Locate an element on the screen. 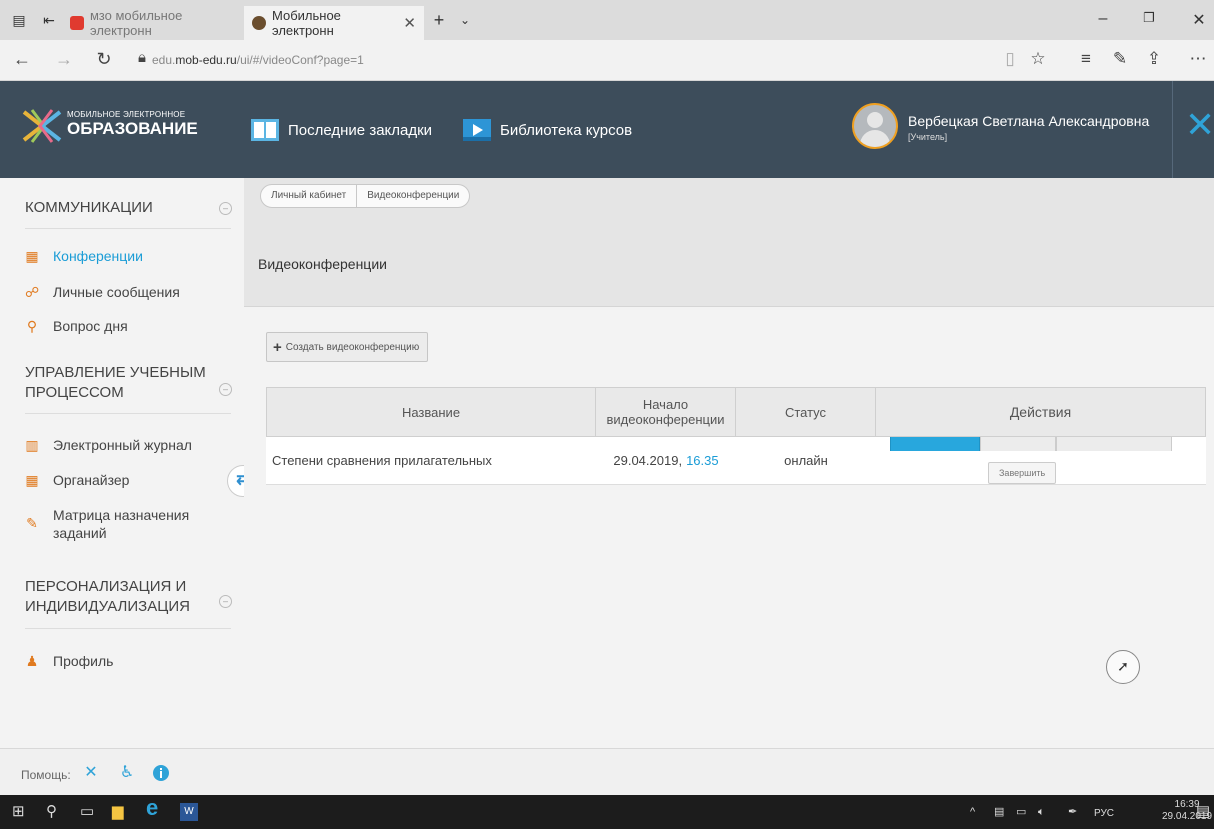  window-close-icon: ✕ is located at coordinates (1199, 20).